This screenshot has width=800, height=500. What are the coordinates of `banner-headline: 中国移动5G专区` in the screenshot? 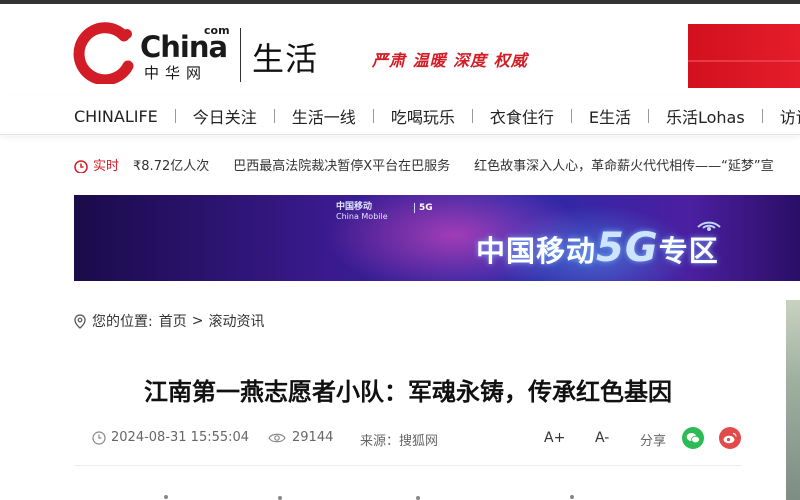 It's located at (597, 248).